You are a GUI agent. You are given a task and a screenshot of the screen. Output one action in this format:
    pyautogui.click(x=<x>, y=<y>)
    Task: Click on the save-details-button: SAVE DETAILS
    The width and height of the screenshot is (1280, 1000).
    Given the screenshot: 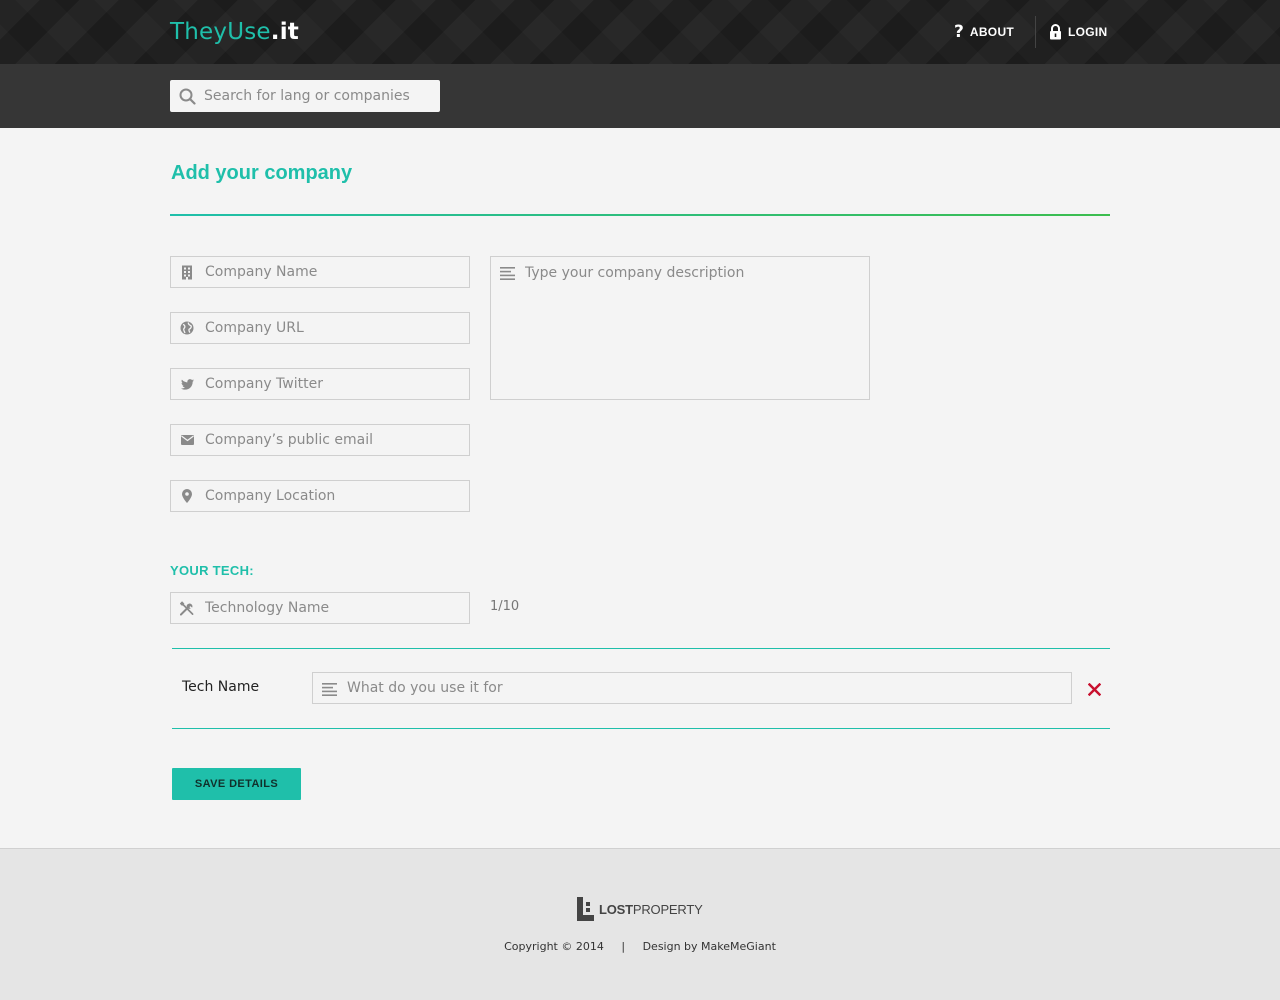 What is the action you would take?
    pyautogui.click(x=236, y=784)
    